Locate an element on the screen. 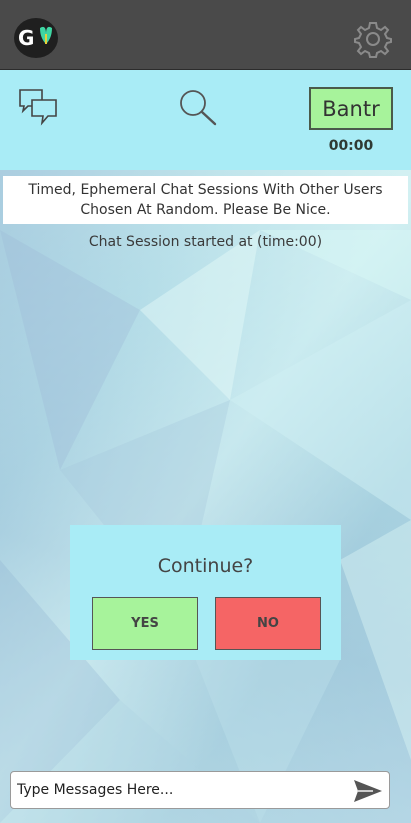  bantr-button: Bantr is located at coordinates (351, 108).